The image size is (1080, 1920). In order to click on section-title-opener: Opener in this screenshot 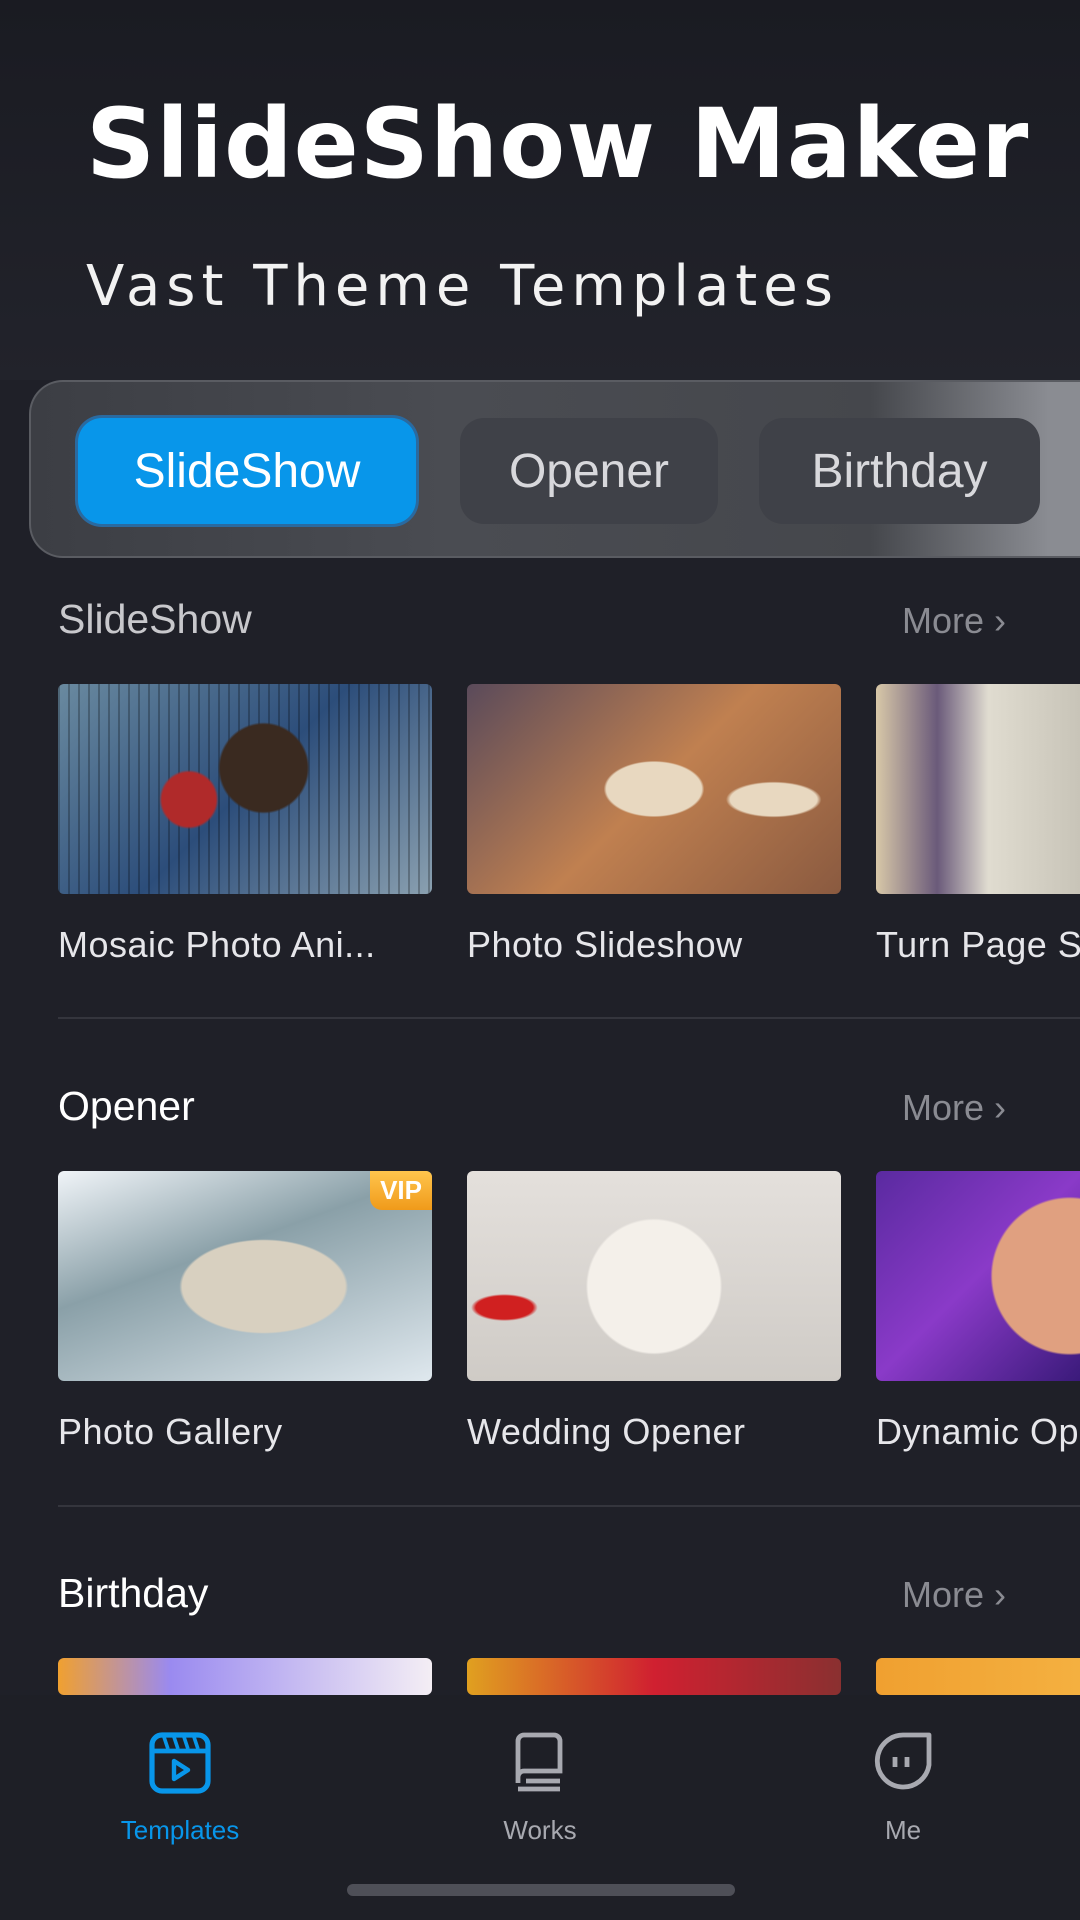, I will do `click(126, 1106)`.